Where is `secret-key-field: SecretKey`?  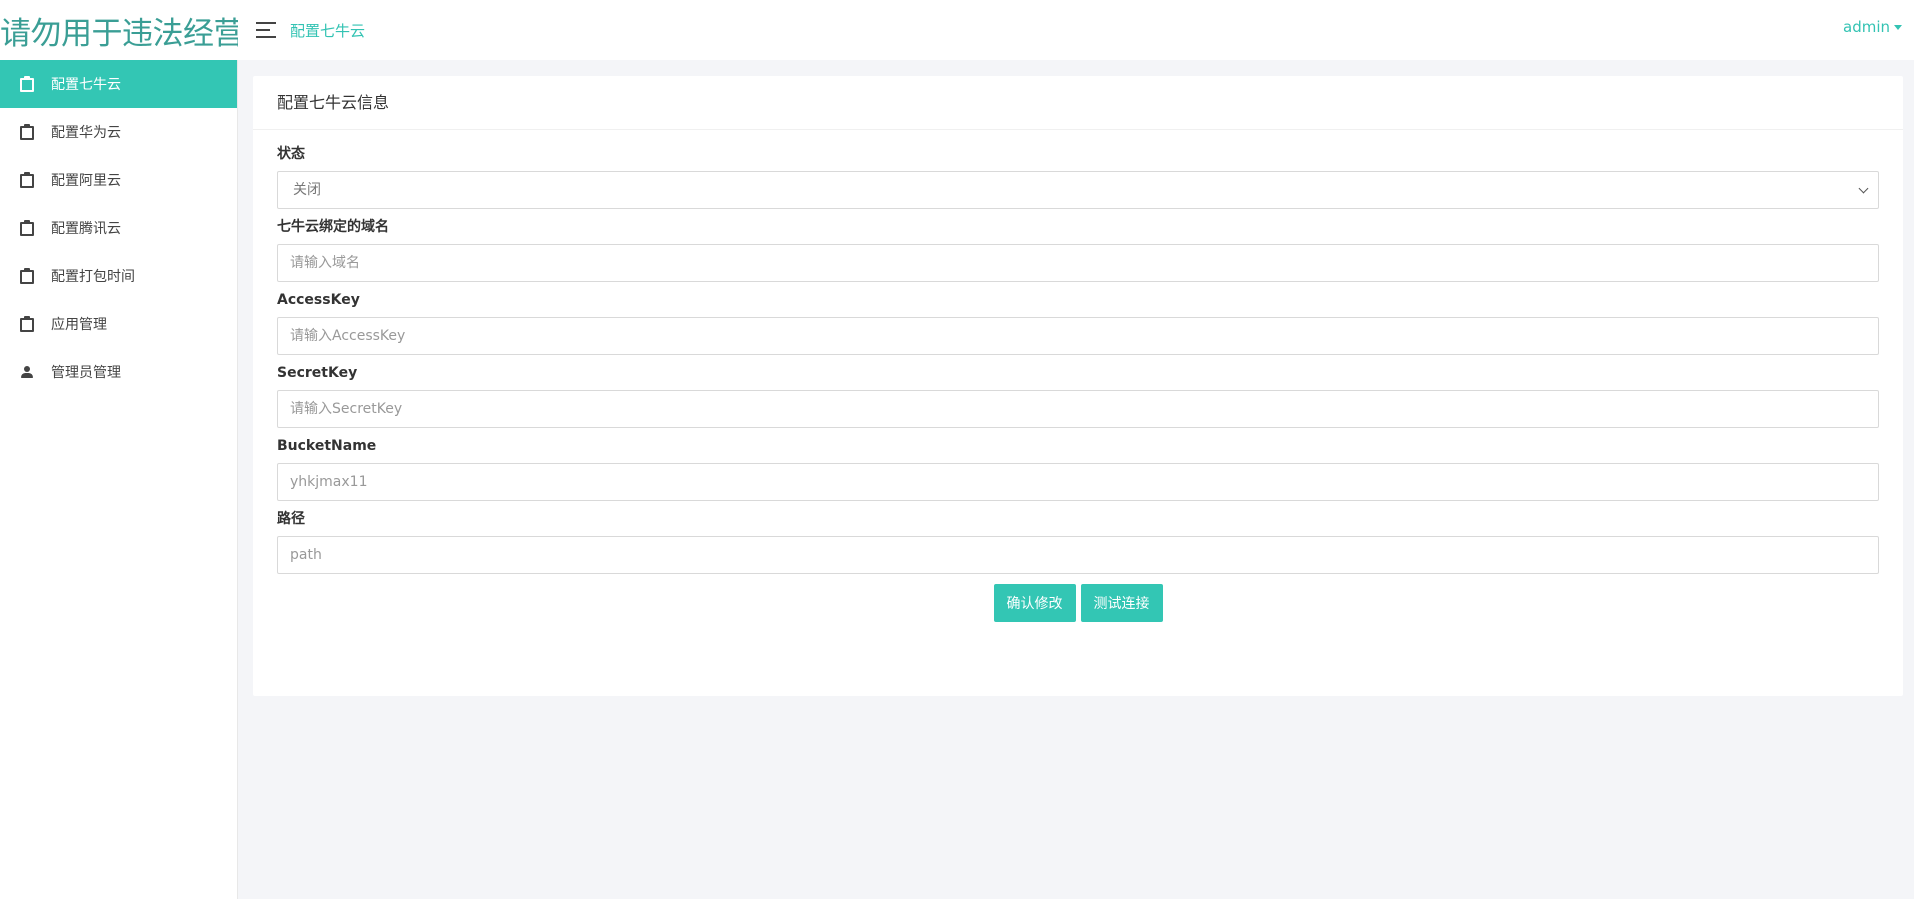 secret-key-field: SecretKey is located at coordinates (1078, 396).